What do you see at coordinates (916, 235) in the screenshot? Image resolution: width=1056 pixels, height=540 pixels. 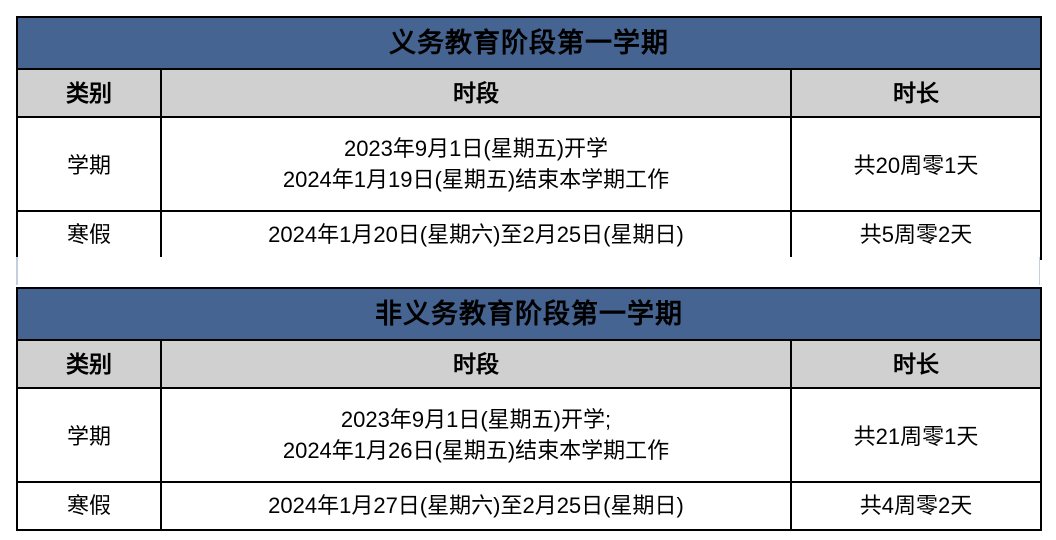 I see `row-duration-value: 共5周零2天` at bounding box center [916, 235].